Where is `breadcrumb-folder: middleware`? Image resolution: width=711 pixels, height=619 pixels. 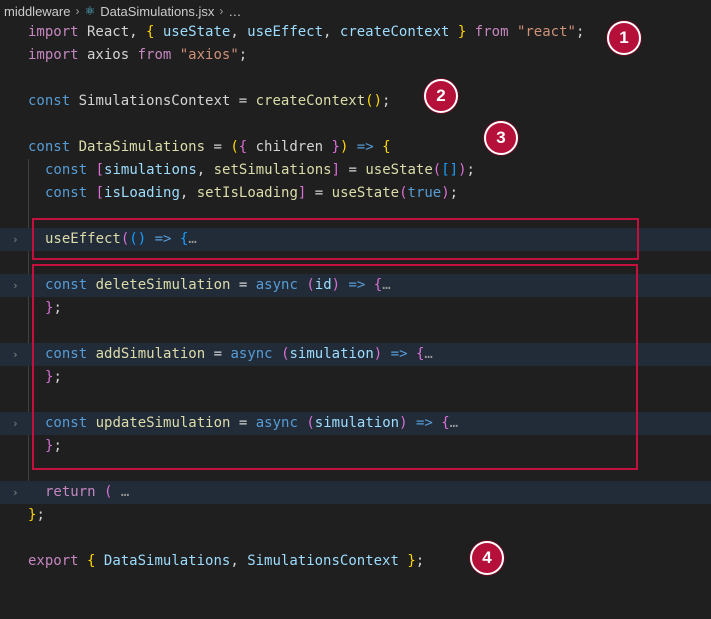
breadcrumb-folder: middleware is located at coordinates (37, 11).